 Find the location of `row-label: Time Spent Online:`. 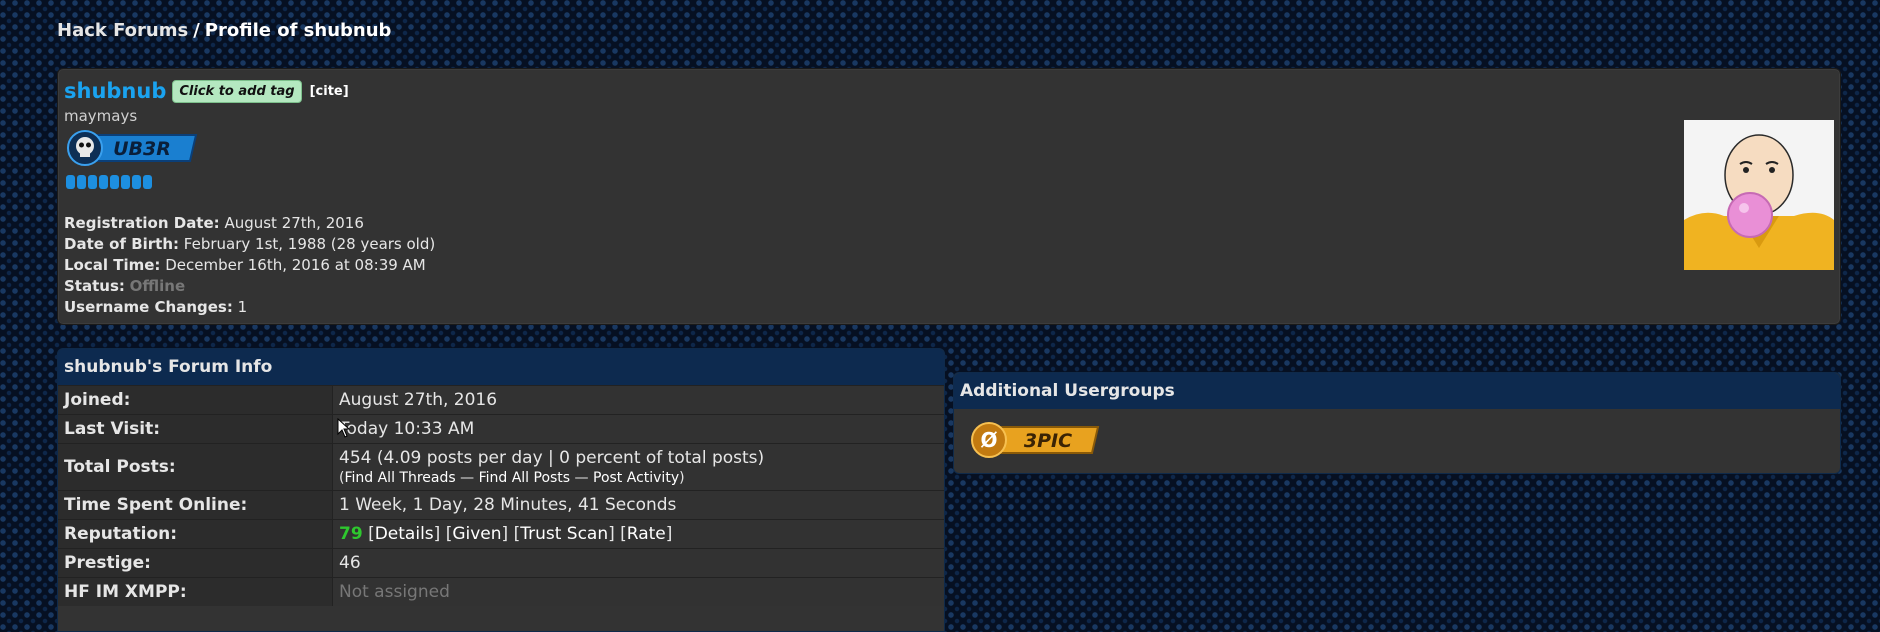

row-label: Time Spent Online: is located at coordinates (195, 505).